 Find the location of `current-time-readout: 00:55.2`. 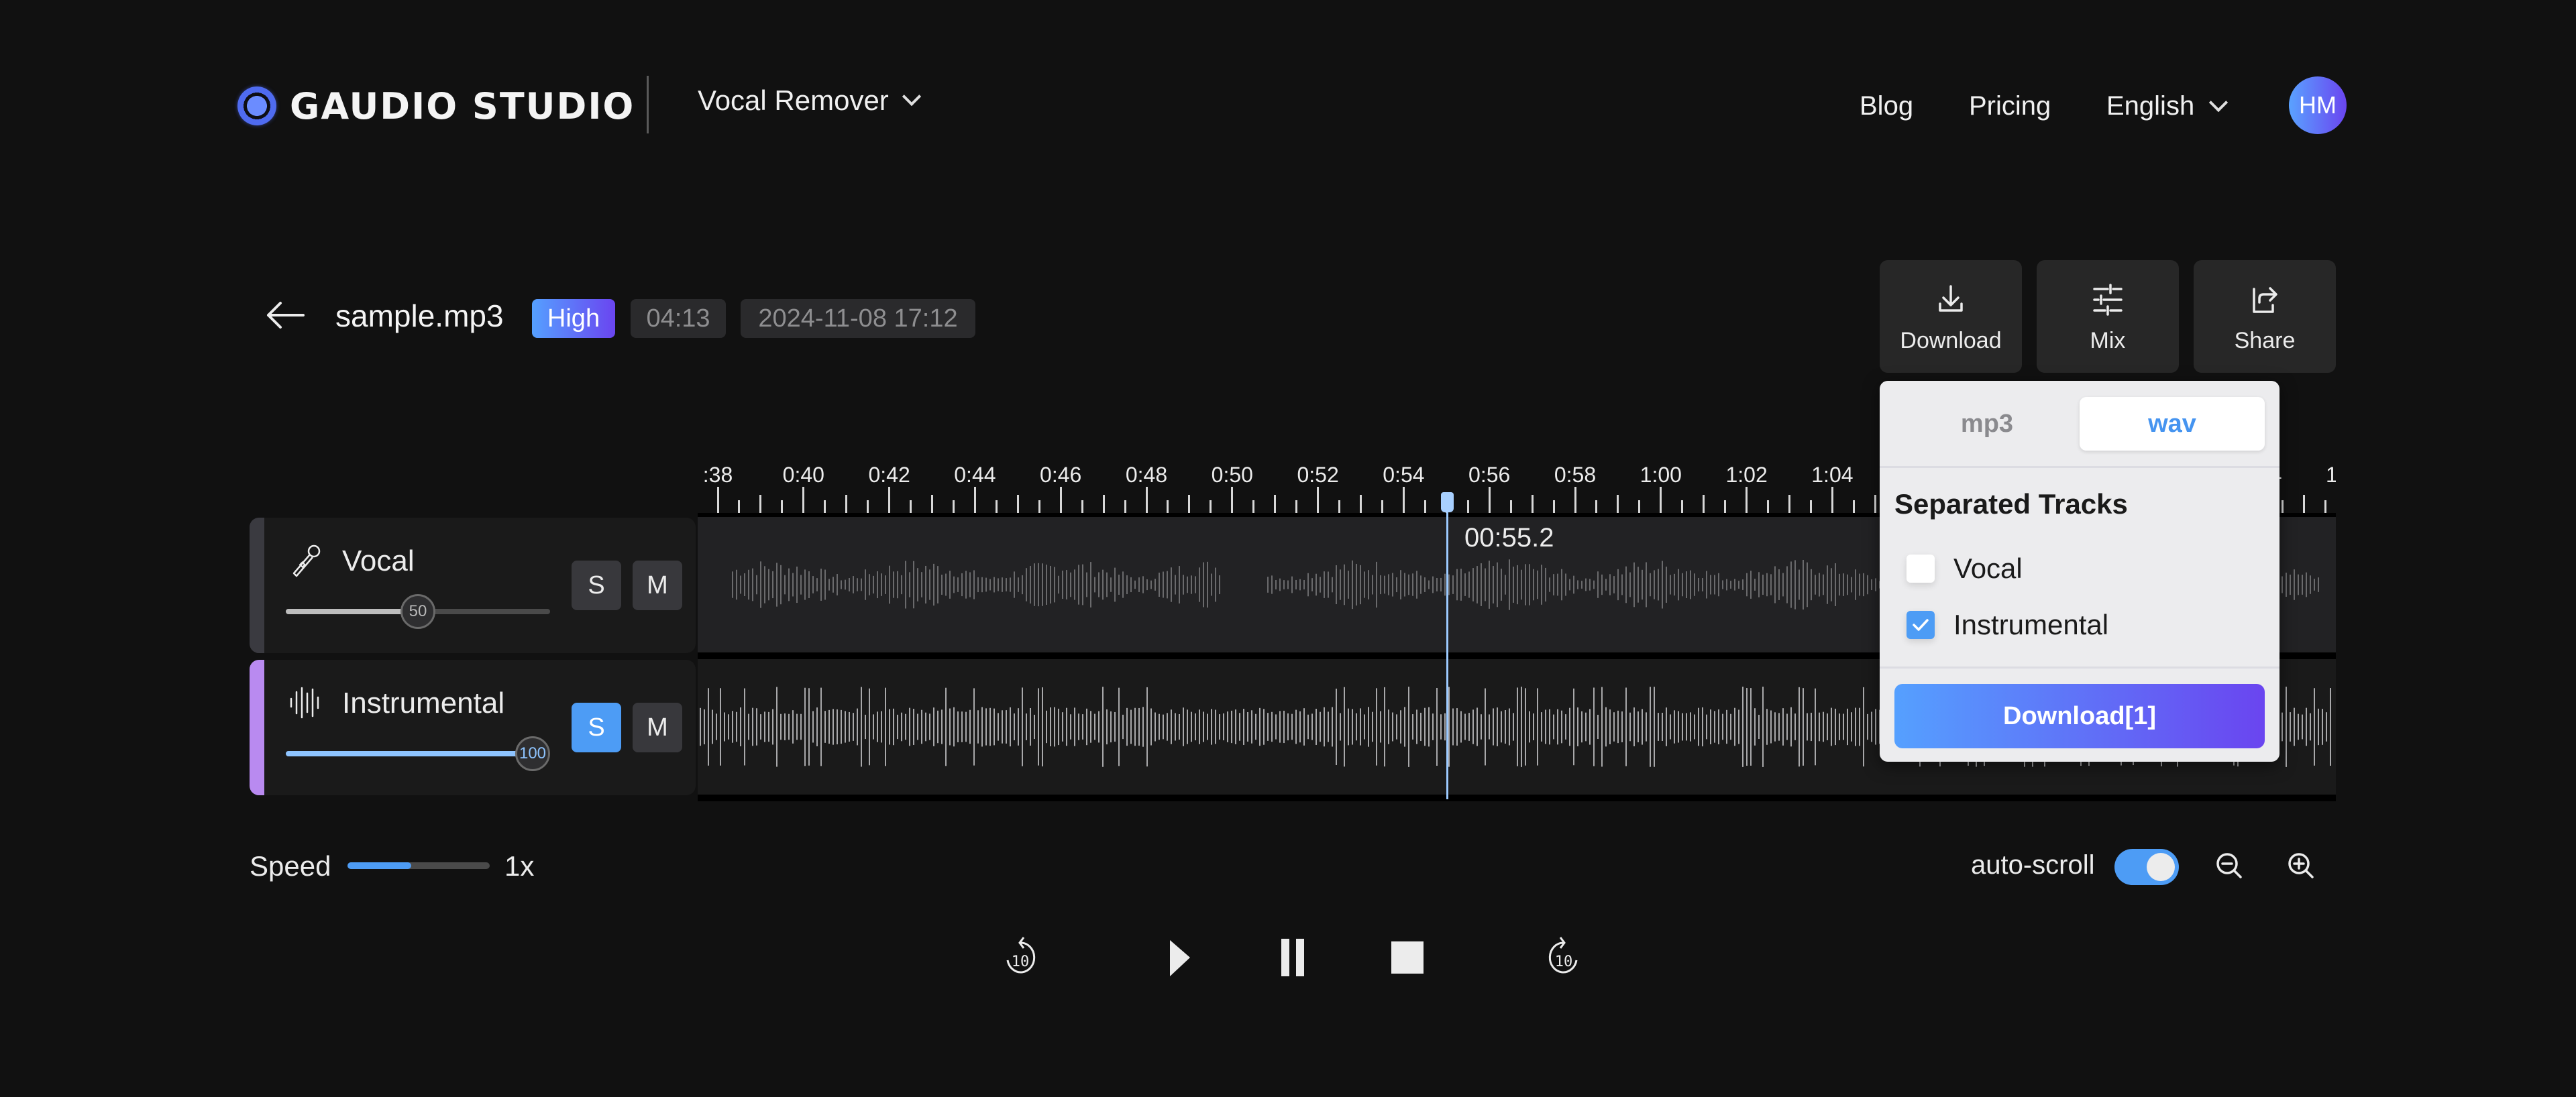

current-time-readout: 00:55.2 is located at coordinates (1509, 538).